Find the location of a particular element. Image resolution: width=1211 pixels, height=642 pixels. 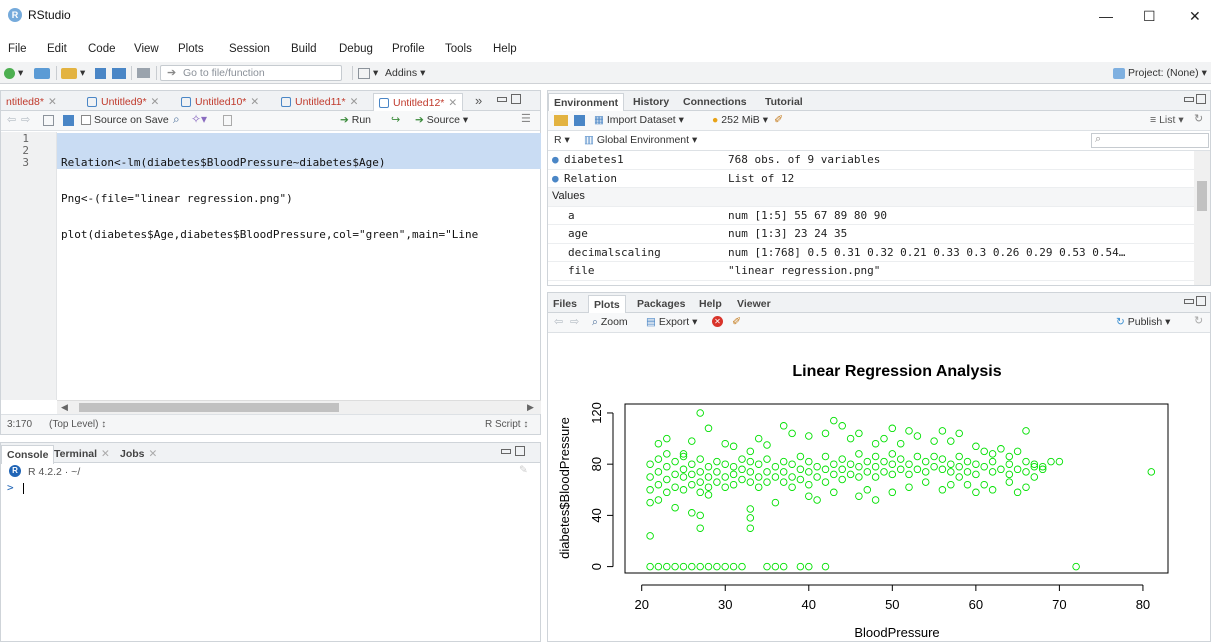

addins-button: Addins ▾ is located at coordinates (405, 73).